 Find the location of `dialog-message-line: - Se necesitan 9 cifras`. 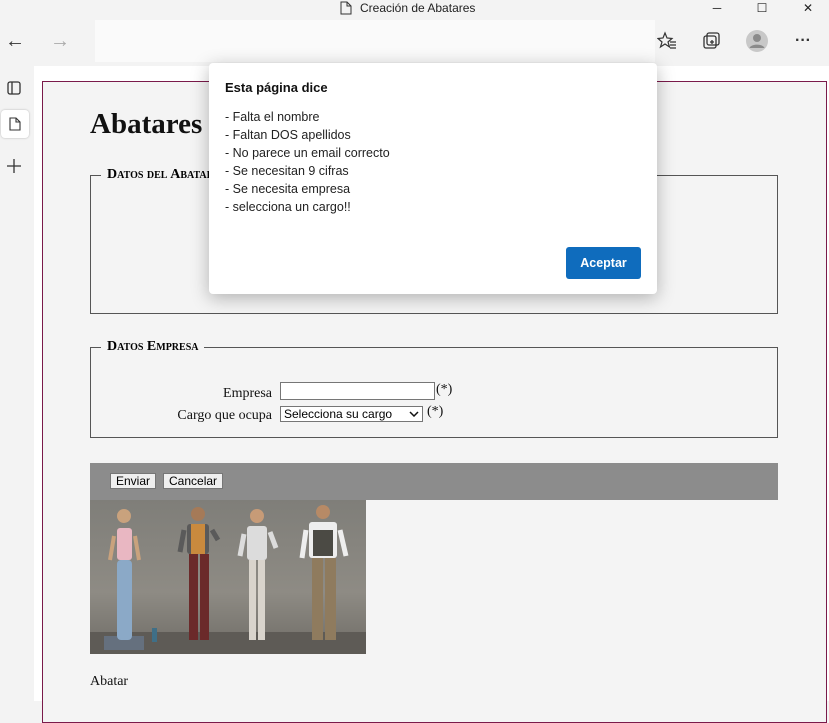

dialog-message-line: - Se necesitan 9 cifras is located at coordinates (287, 171).